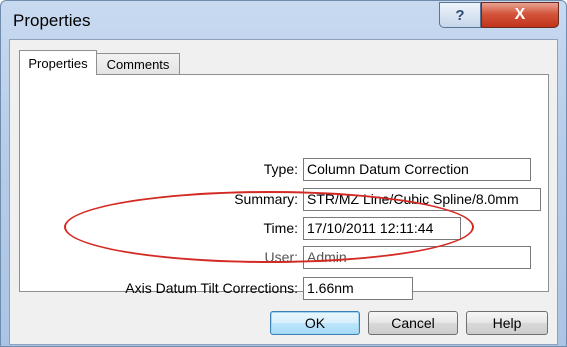 Image resolution: width=567 pixels, height=347 pixels. I want to click on tab-comments: Comments, so click(138, 64).